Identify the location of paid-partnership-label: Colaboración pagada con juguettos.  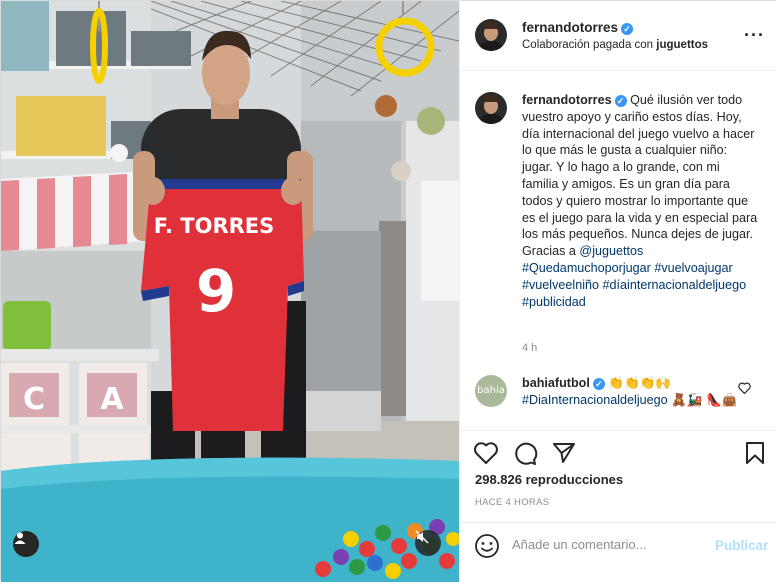
(615, 45).